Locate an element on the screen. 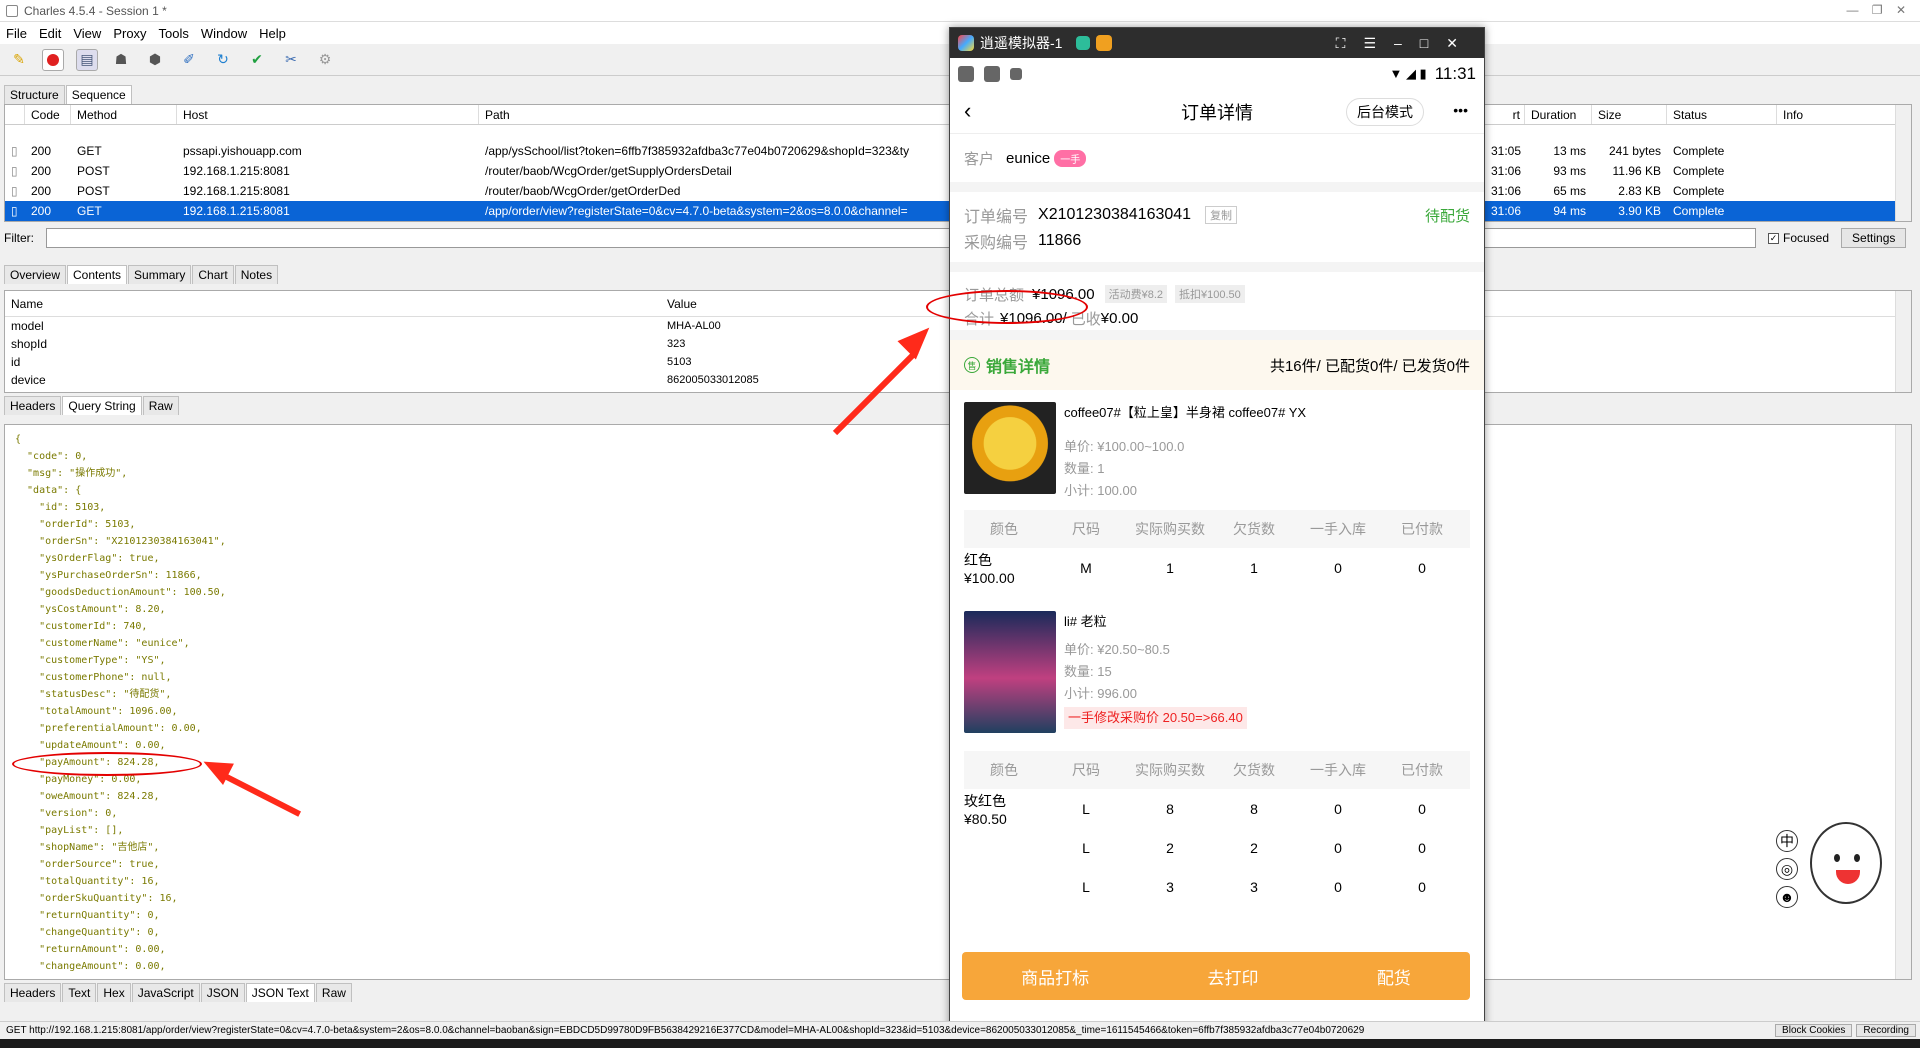  menu-edit: Edit is located at coordinates (50, 33).